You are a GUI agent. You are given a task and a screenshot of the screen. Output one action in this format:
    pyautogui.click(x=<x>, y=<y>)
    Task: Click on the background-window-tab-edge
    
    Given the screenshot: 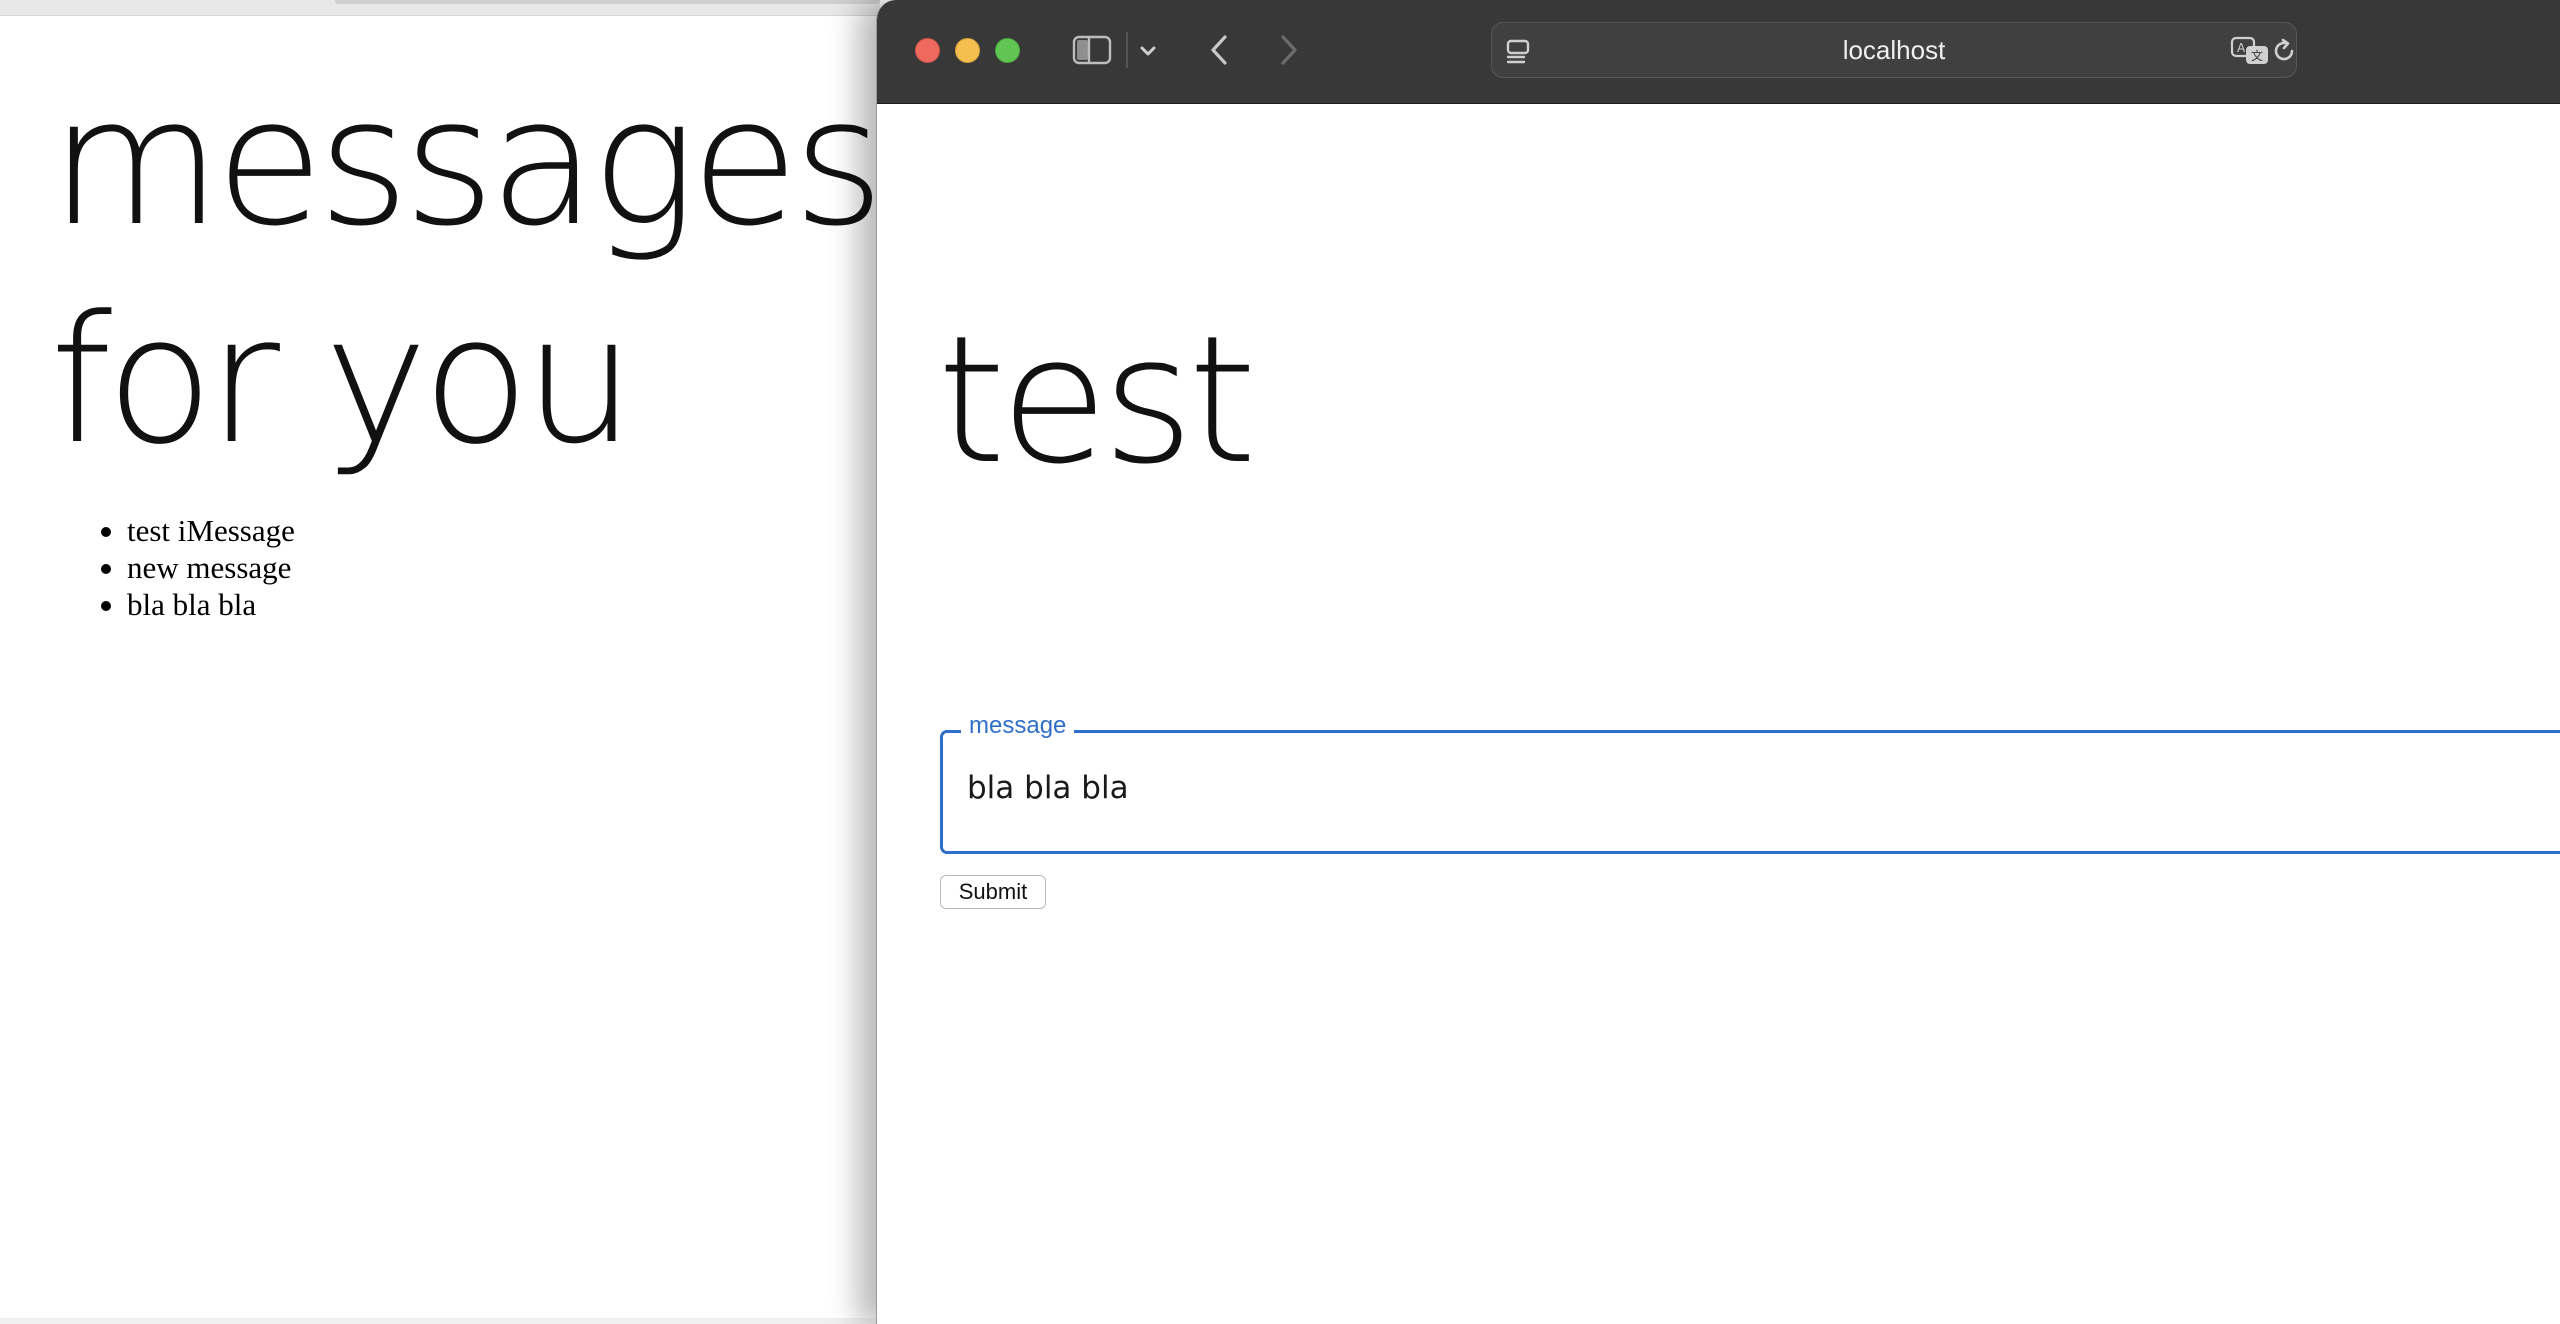 What is the action you would take?
    pyautogui.click(x=607, y=2)
    